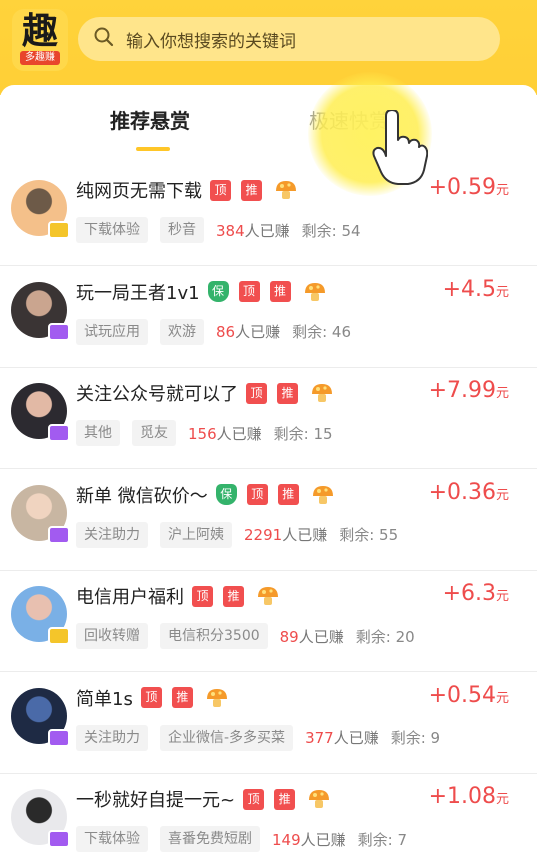 The width and height of the screenshot is (537, 864). What do you see at coordinates (142, 496) in the screenshot?
I see `task-title: 新单 微信砍价～` at bounding box center [142, 496].